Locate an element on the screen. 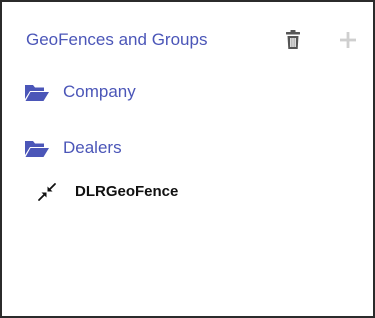  add-button is located at coordinates (348, 40).